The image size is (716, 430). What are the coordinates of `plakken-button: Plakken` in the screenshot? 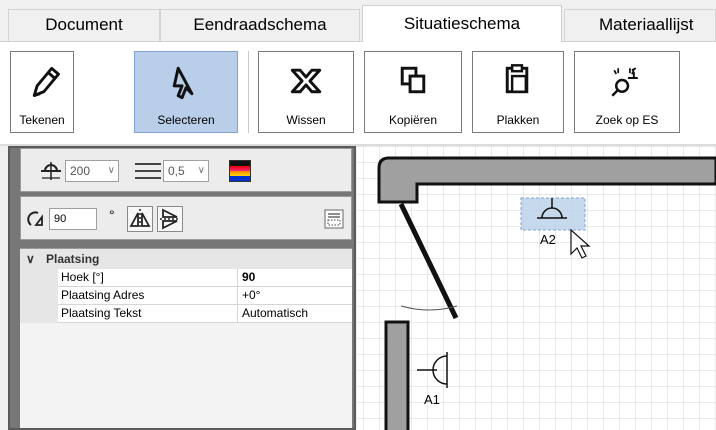 It's located at (518, 92).